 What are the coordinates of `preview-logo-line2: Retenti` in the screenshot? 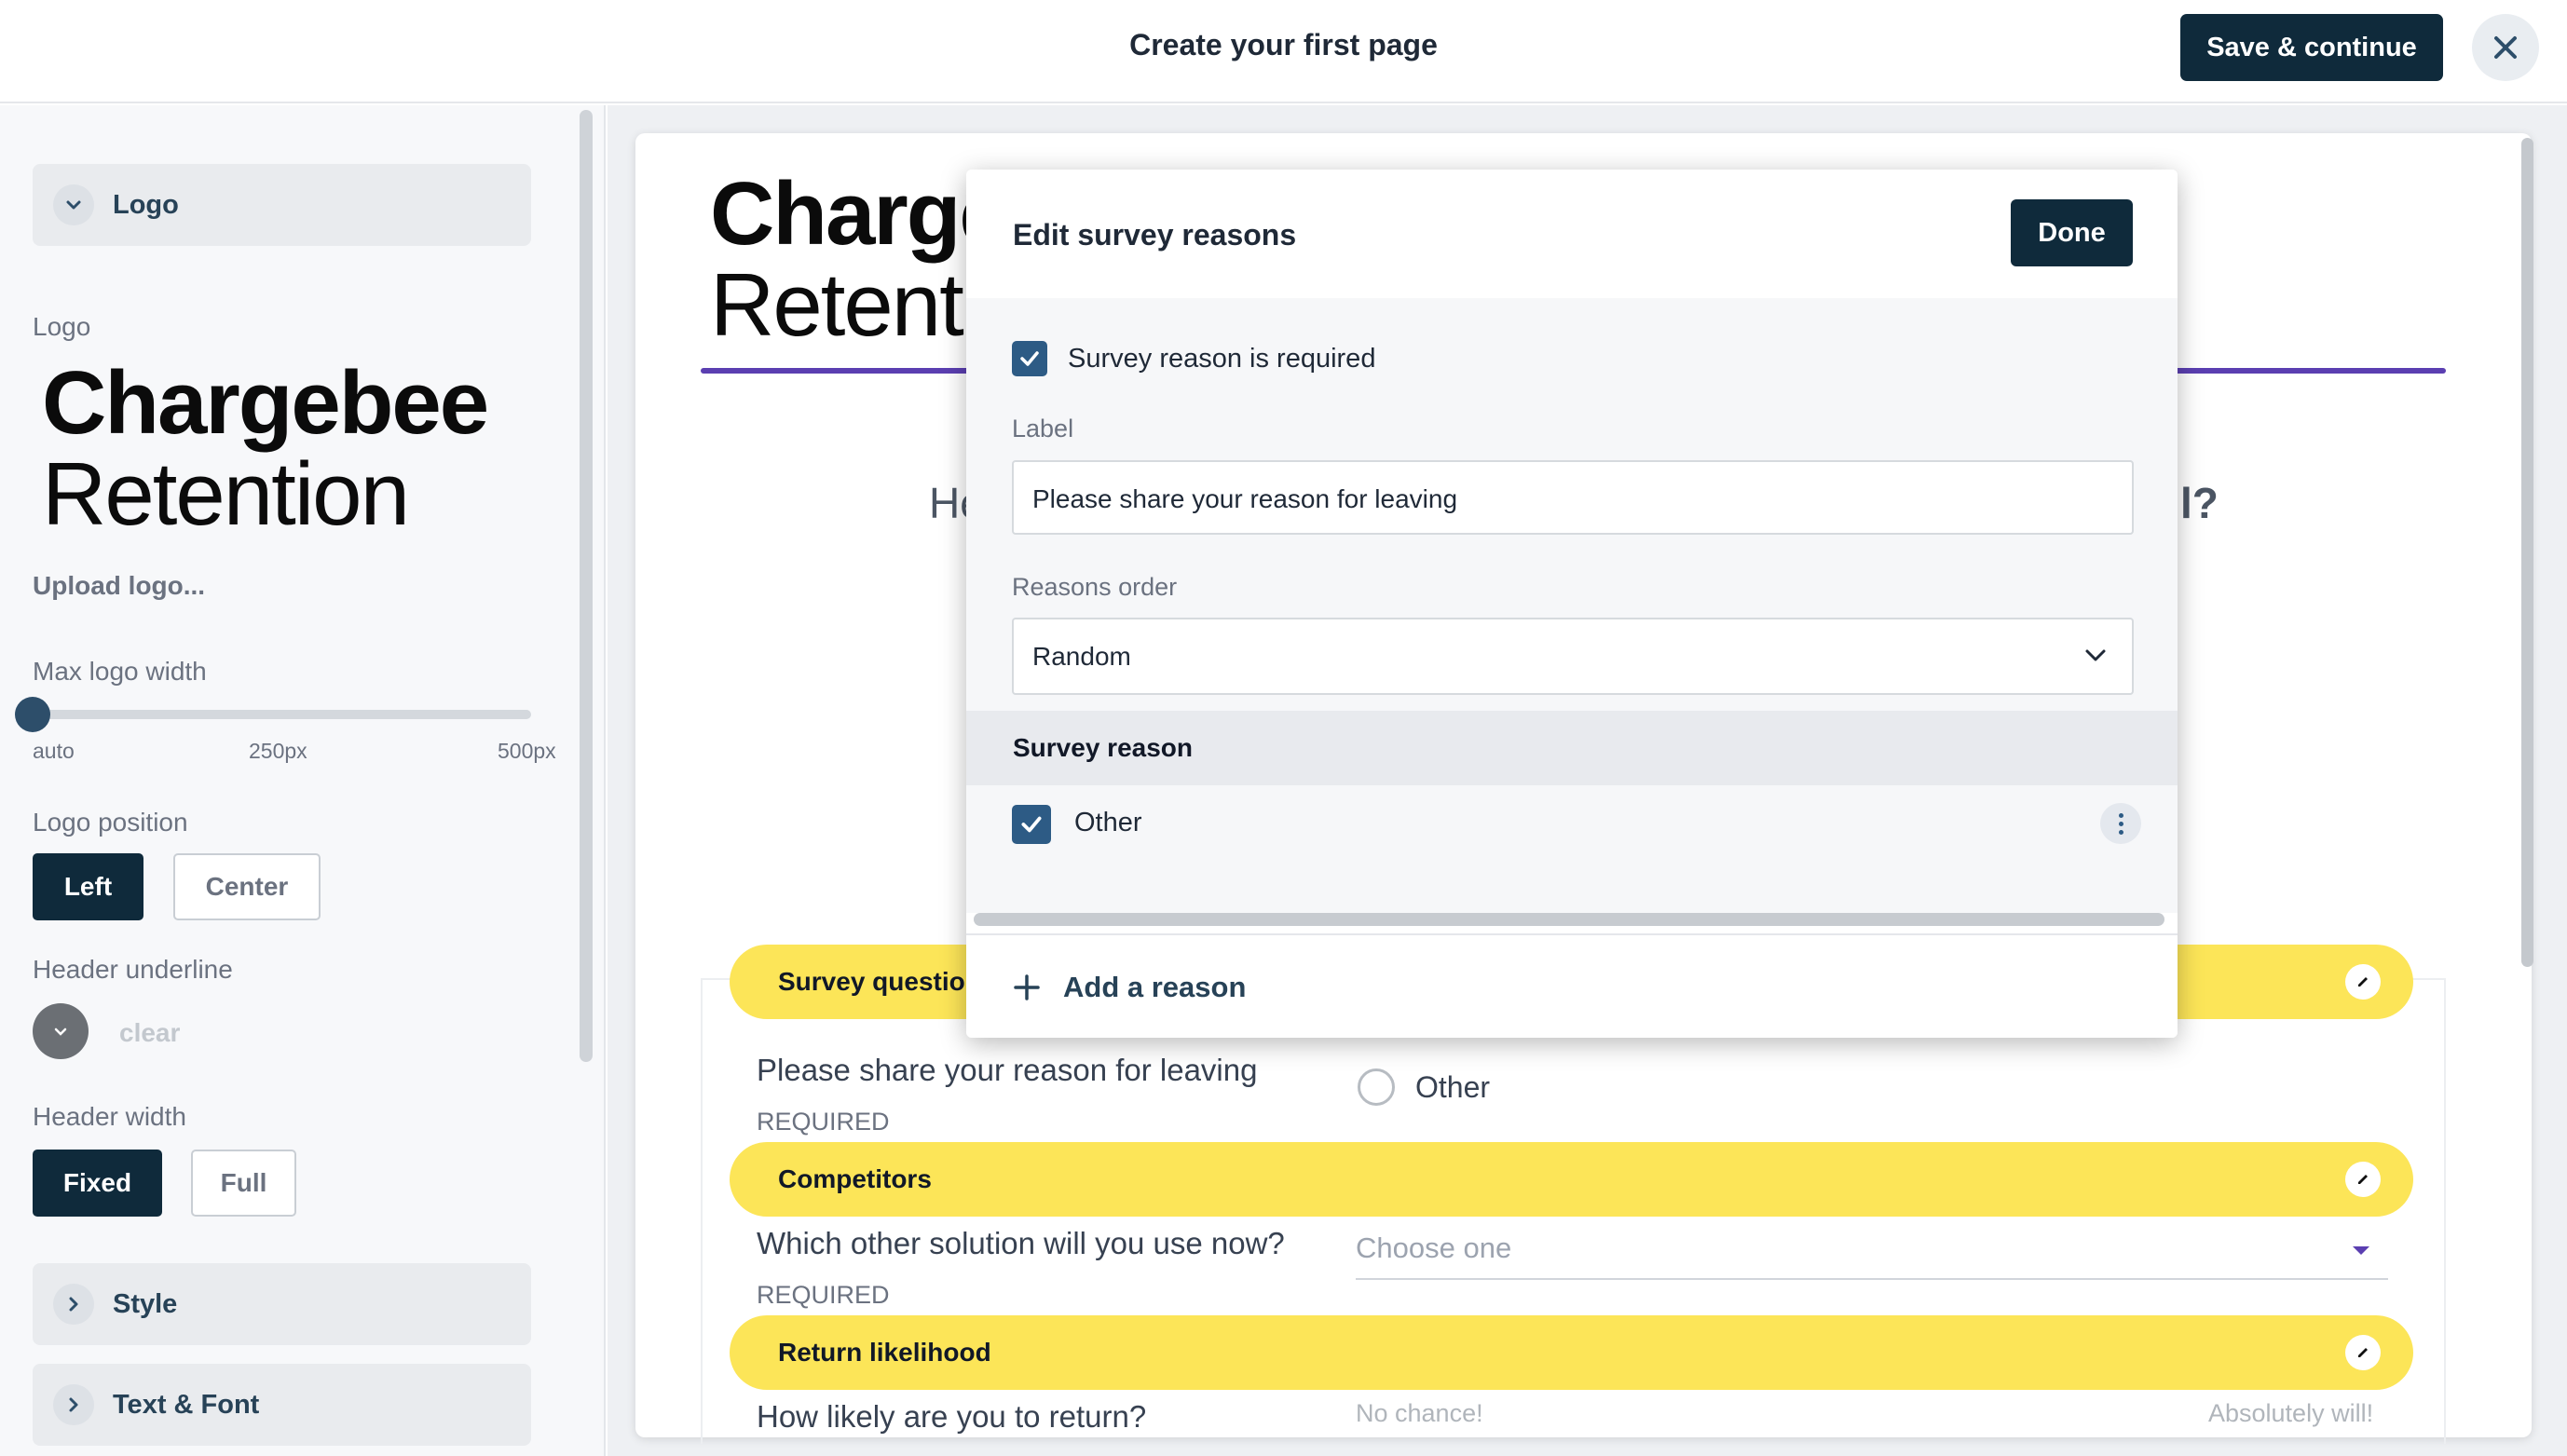 It's located at (846, 305).